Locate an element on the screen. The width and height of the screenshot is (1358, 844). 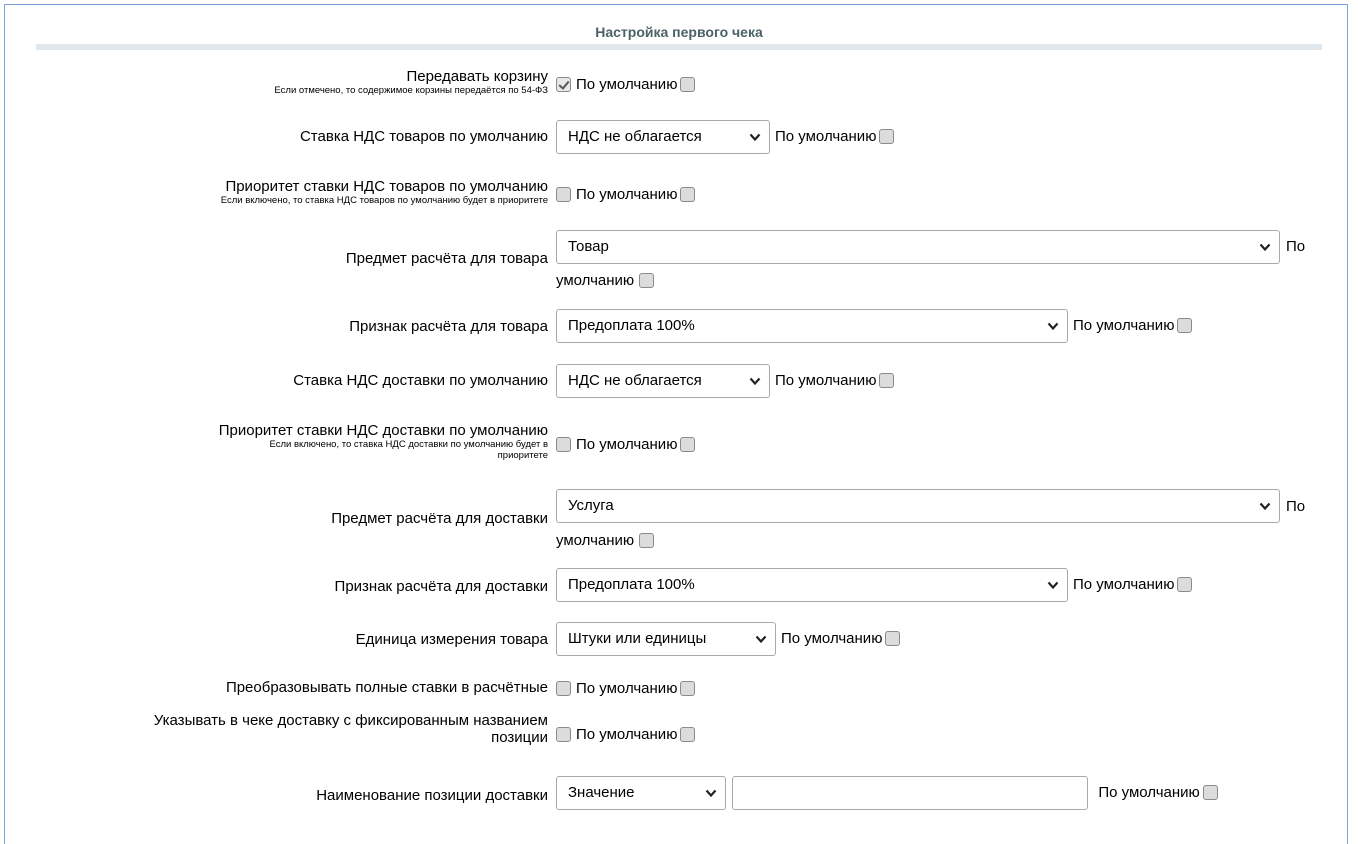
vat-goods-select: НДС не облагается is located at coordinates (663, 137).